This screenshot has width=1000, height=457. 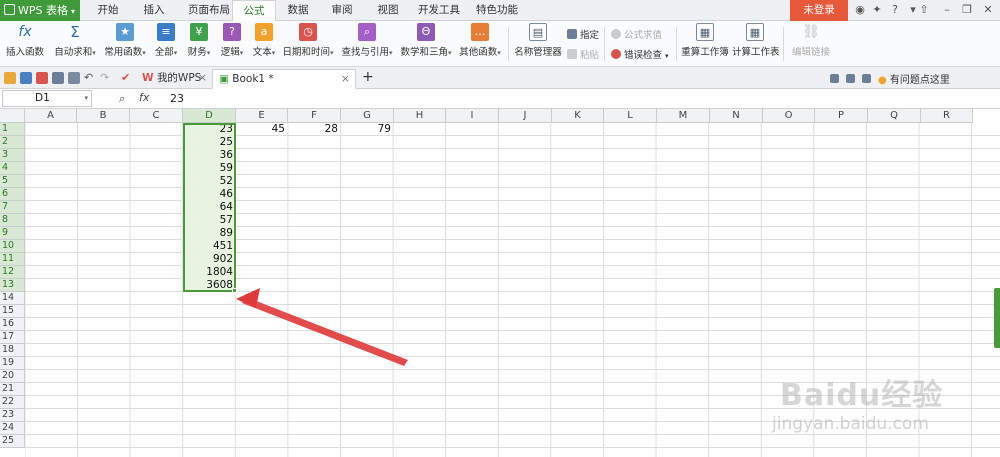 I want to click on autosum-button: Σ 自动求和▾, so click(x=75, y=44).